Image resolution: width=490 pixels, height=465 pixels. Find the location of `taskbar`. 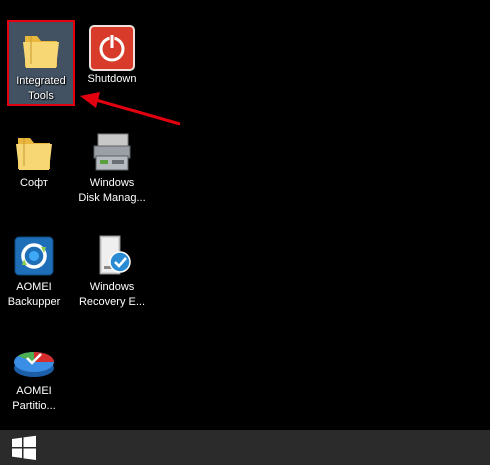

taskbar is located at coordinates (245, 447).